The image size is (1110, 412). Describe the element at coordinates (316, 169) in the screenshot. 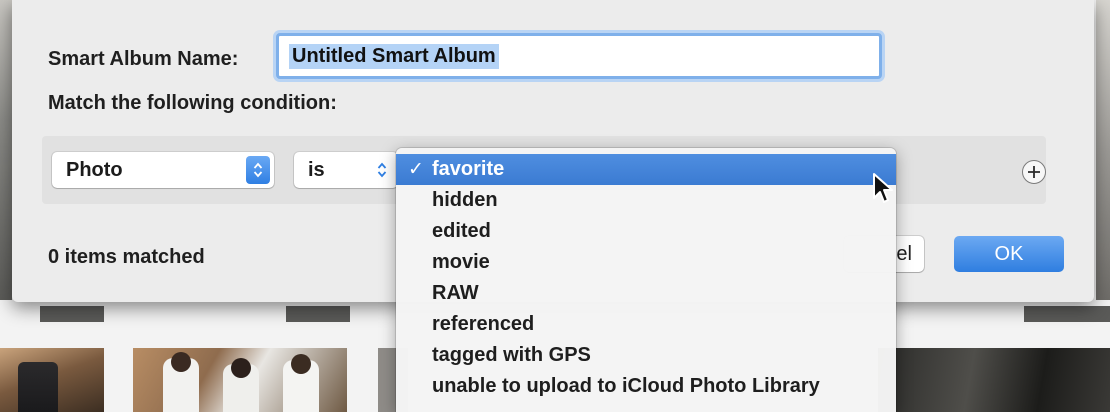

I see `condition-operator-value: is` at that location.